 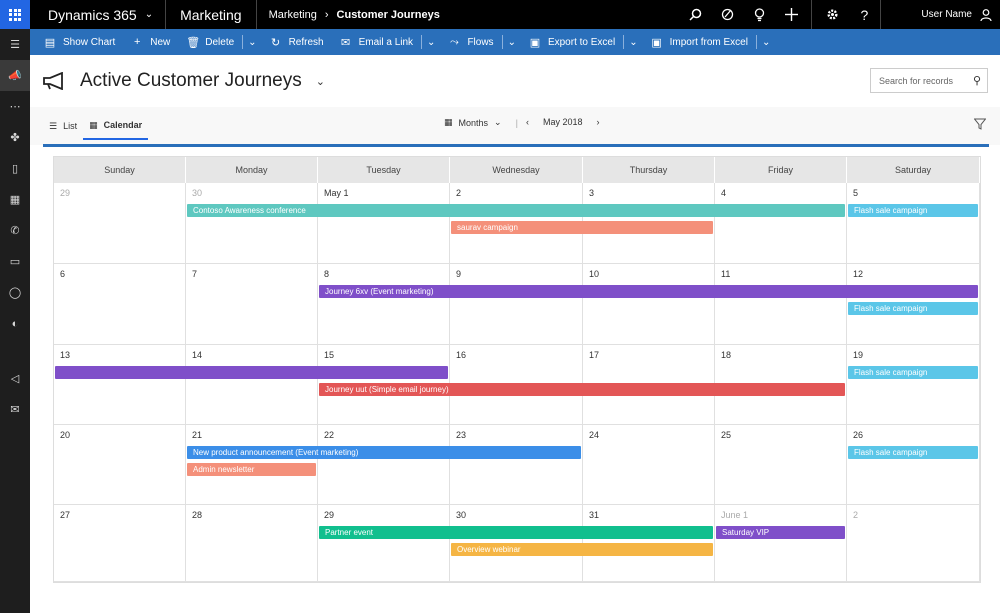 I want to click on refresh-icon: ↻, so click(x=275, y=42).